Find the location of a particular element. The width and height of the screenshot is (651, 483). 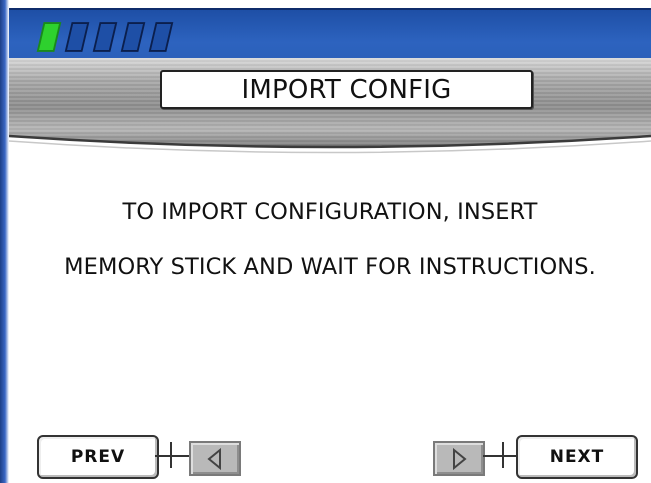

prev-arrow-button is located at coordinates (215, 458).